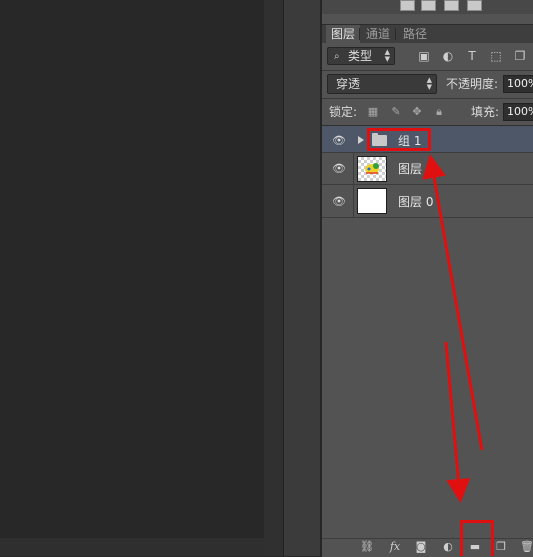 The height and width of the screenshot is (557, 533). I want to click on new-layer-icon: ❐, so click(501, 547).